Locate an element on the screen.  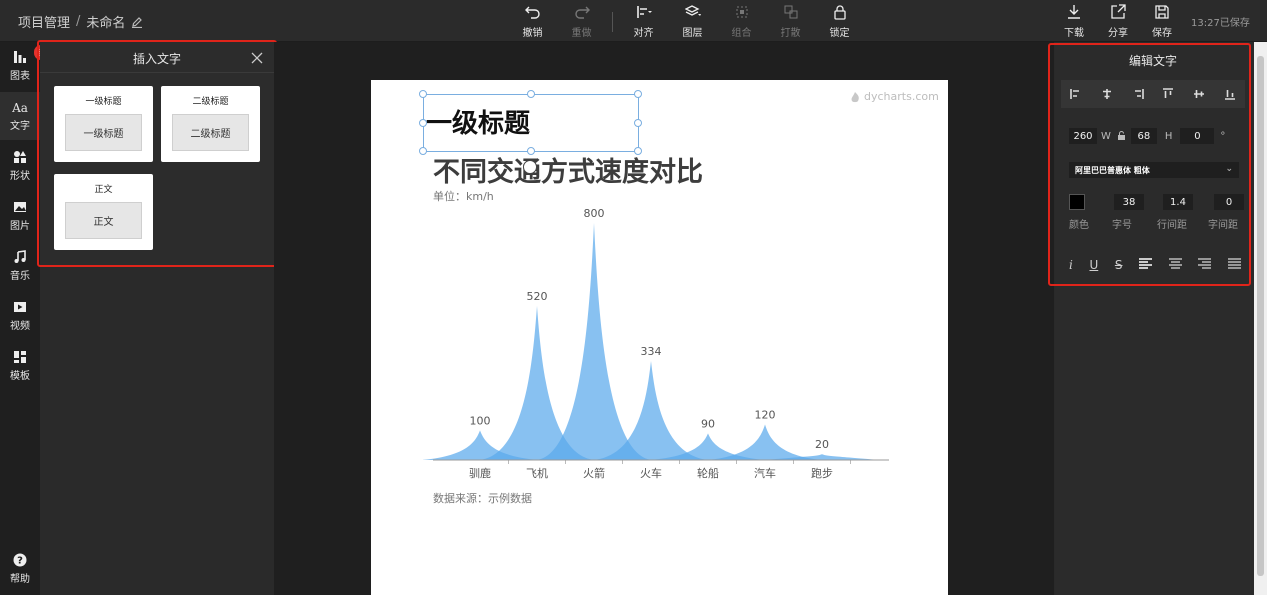
card-title: 一级标题 is located at coordinates (103, 102).